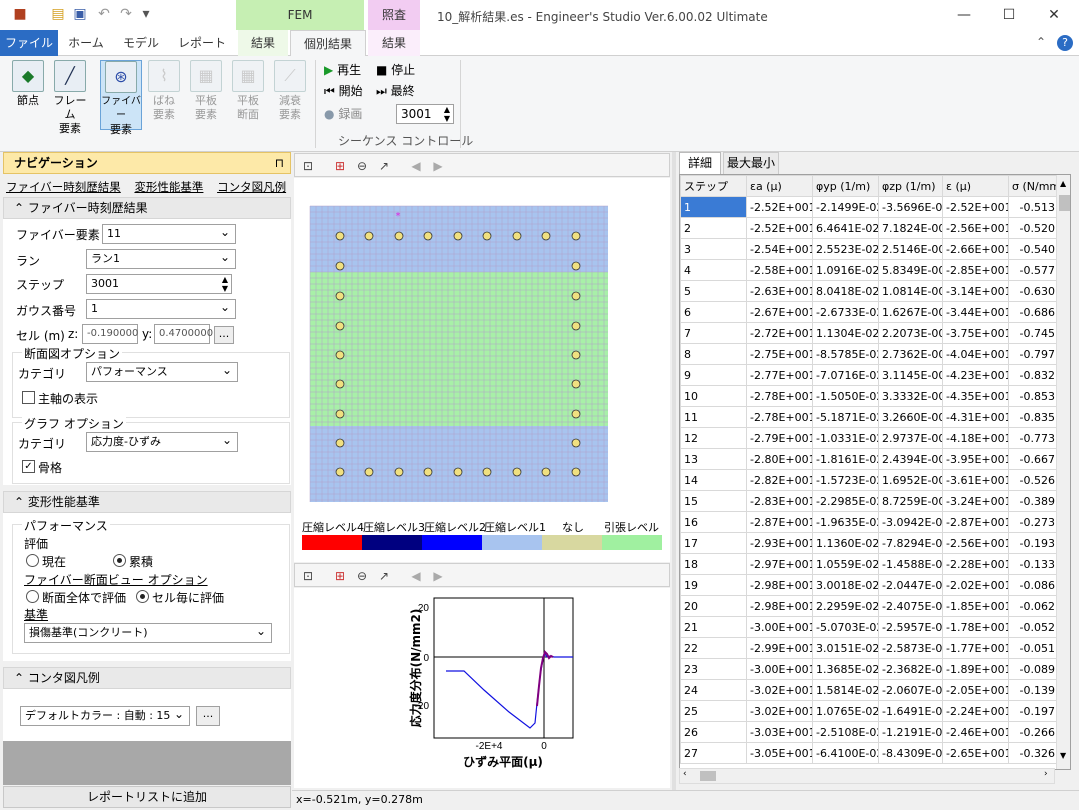  Describe the element at coordinates (975, 333) in the screenshot. I see `table-cell: -3.75E+001` at that location.